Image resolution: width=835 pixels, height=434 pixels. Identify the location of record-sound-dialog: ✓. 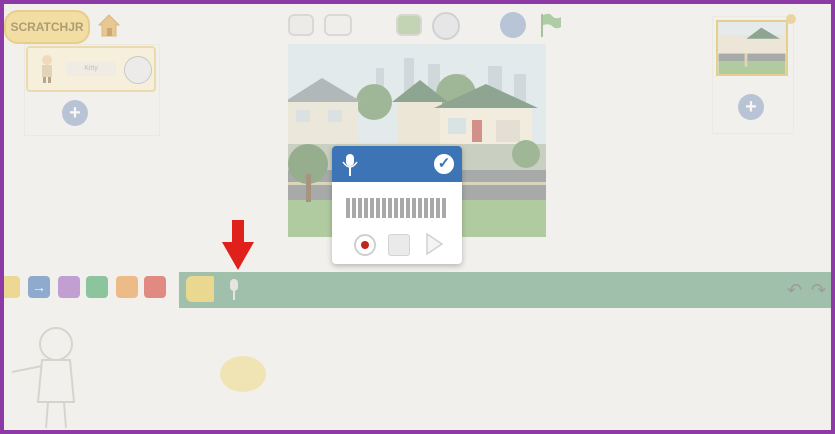
(397, 205).